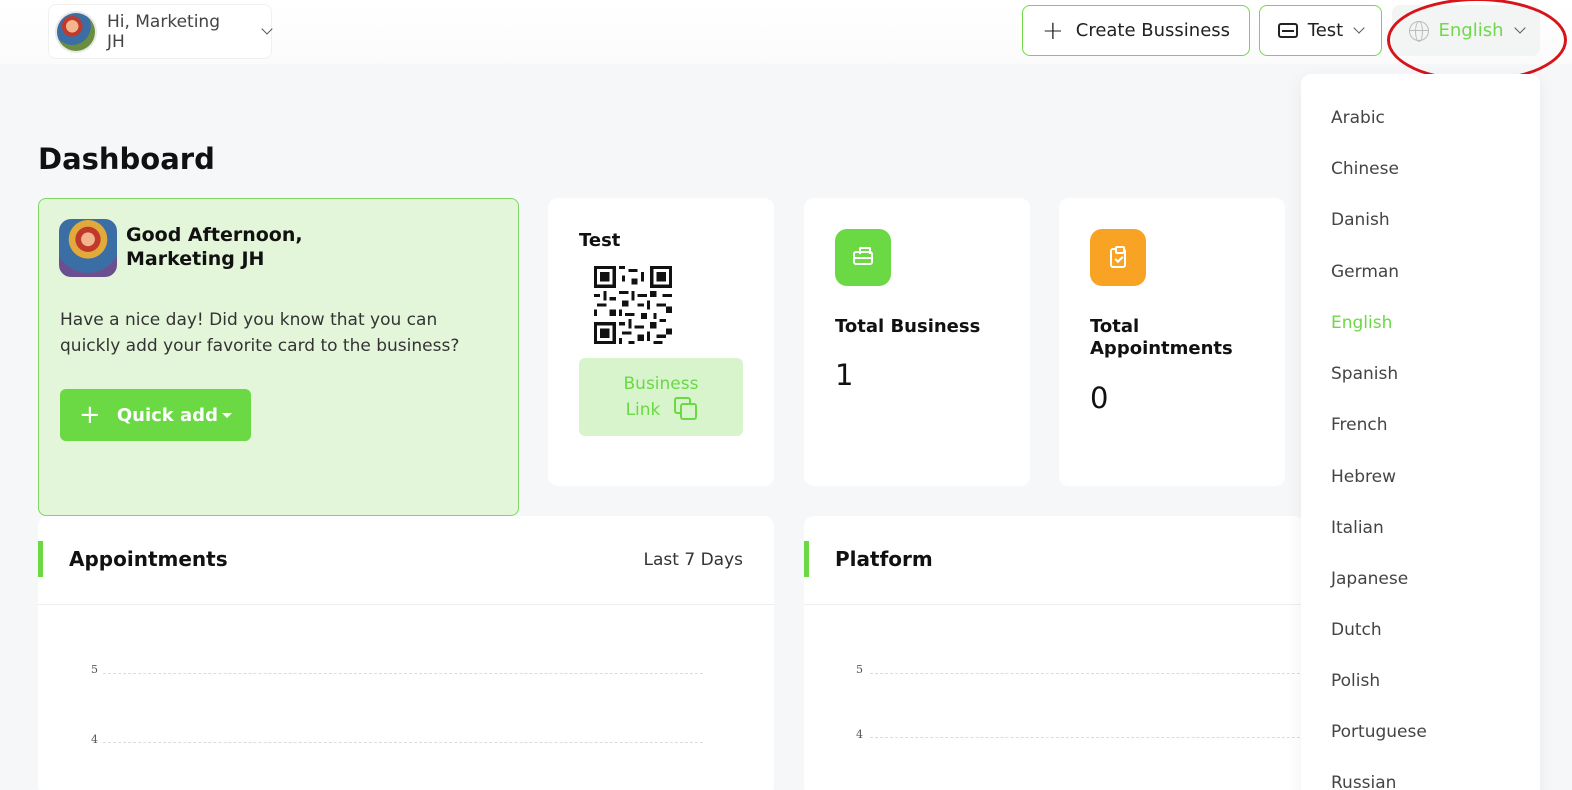 This screenshot has height=790, width=1572. I want to click on business-link-label-line1: Business, so click(661, 384).